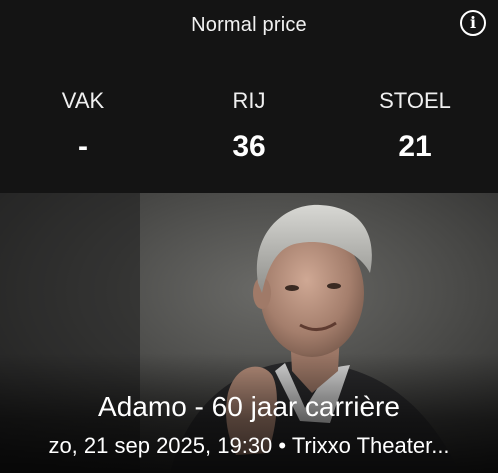  Describe the element at coordinates (249, 406) in the screenshot. I see `event-title: Adamo - 60 jaar carrière` at that location.